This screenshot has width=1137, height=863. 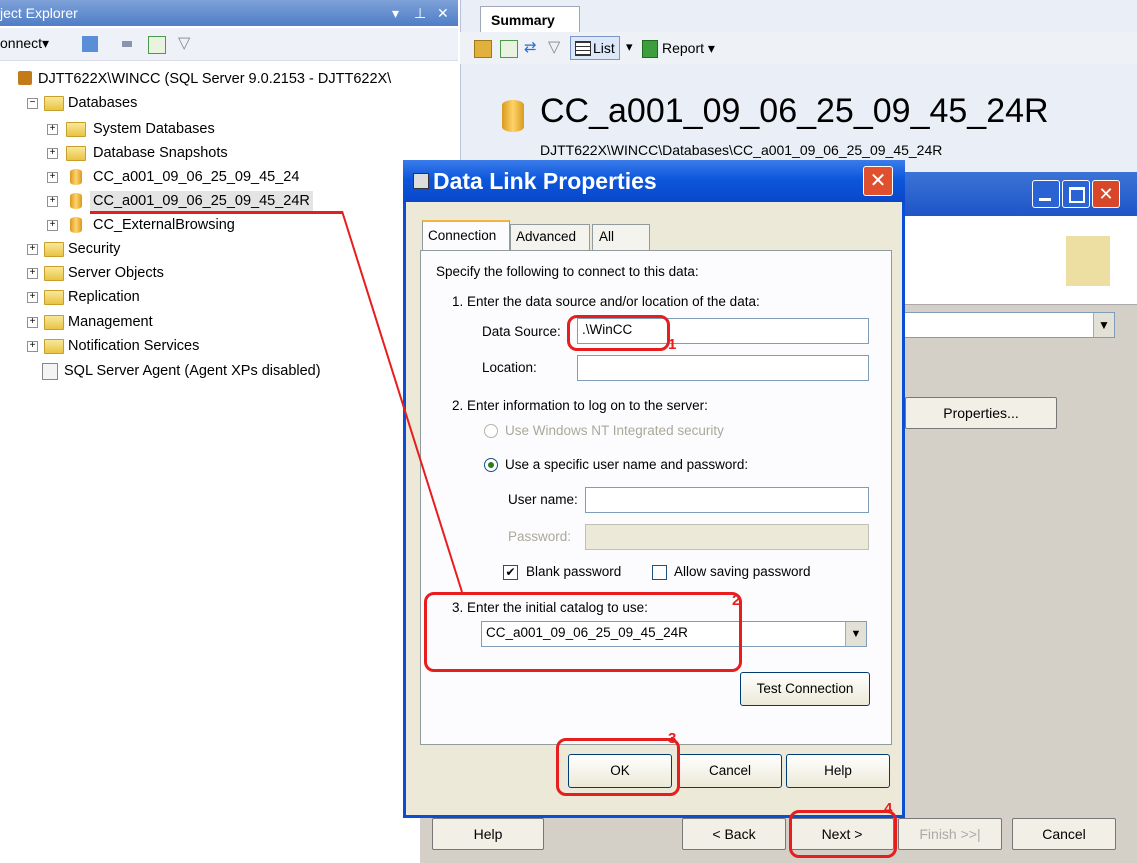 What do you see at coordinates (736, 600) in the screenshot?
I see `annotation-label-2: 2` at bounding box center [736, 600].